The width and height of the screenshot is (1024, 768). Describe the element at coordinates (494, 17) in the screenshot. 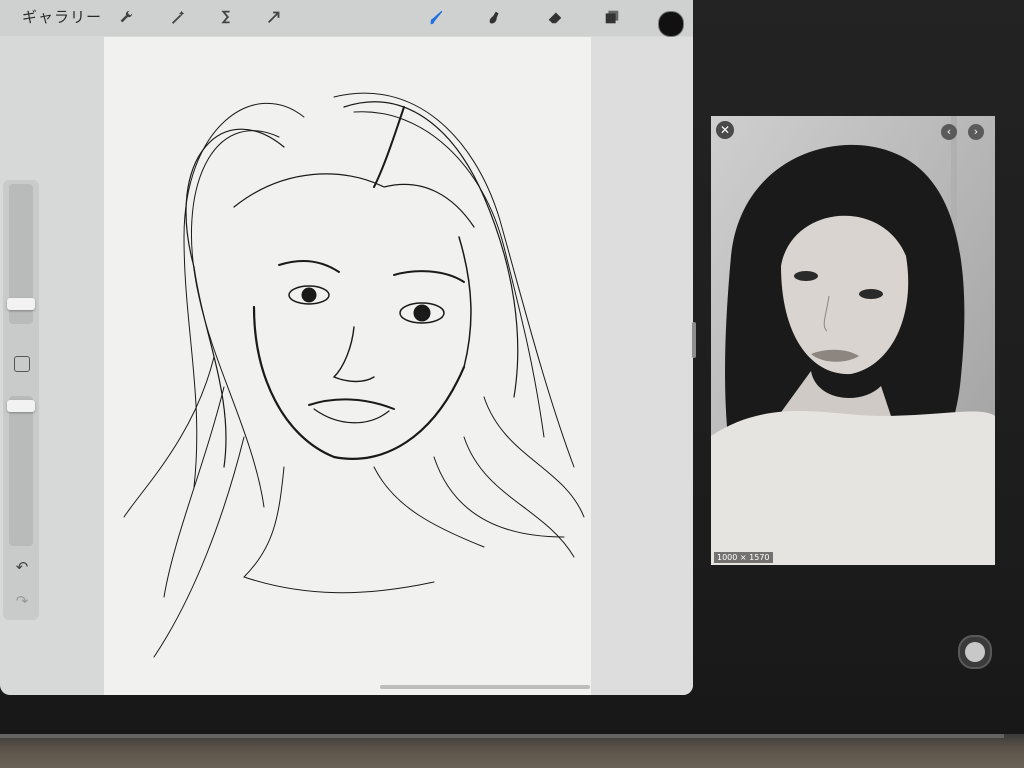

I see `smudge-icon` at that location.